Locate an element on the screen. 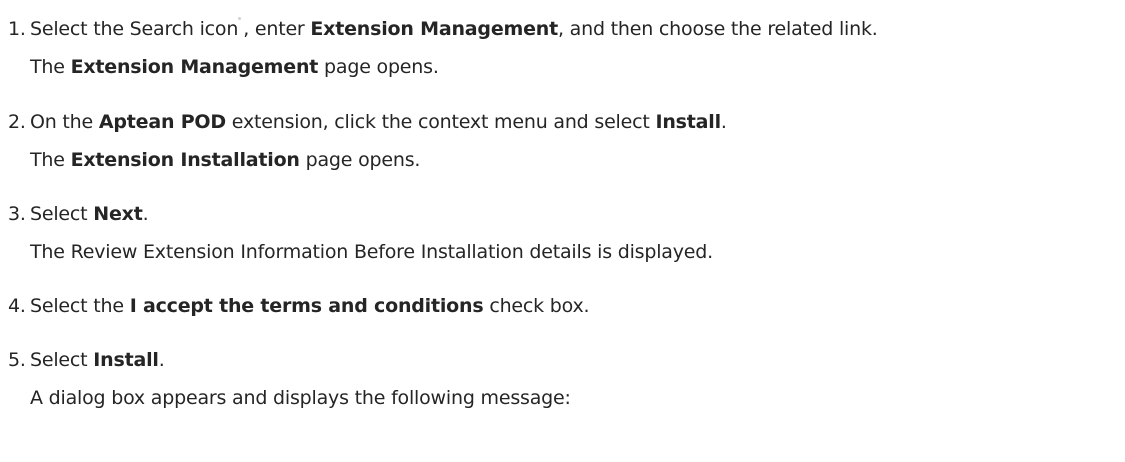 The image size is (1125, 462). search-icon is located at coordinates (240, 26).